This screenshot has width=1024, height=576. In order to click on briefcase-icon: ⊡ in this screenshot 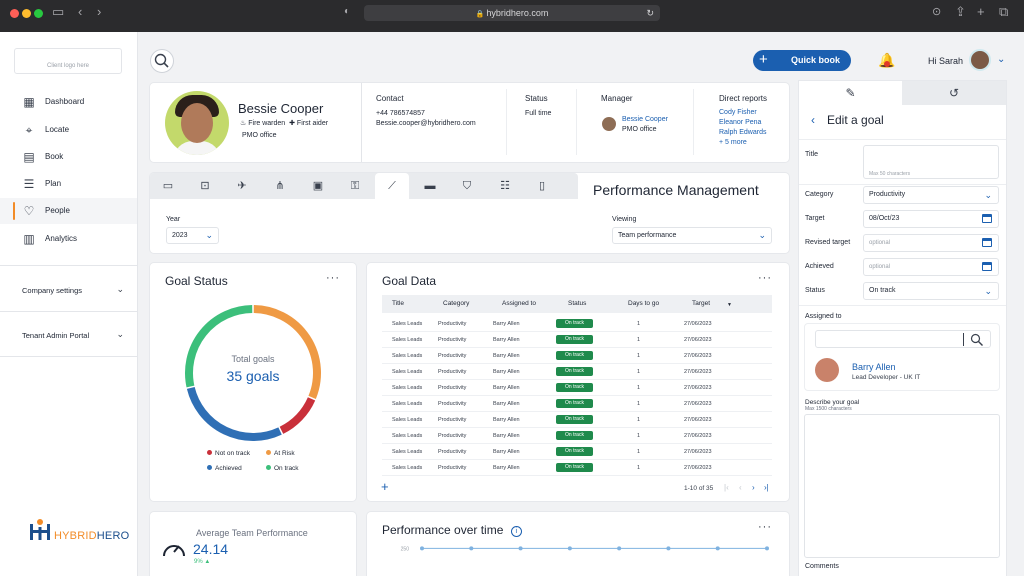, I will do `click(205, 186)`.